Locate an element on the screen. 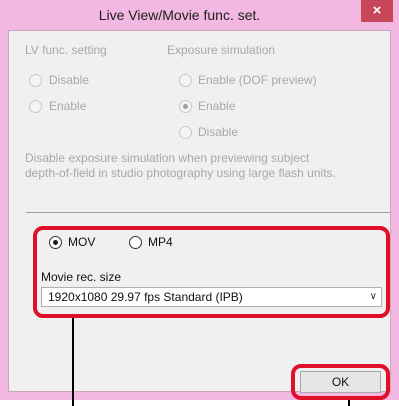  exposure-disable-radio is located at coordinates (185, 132).